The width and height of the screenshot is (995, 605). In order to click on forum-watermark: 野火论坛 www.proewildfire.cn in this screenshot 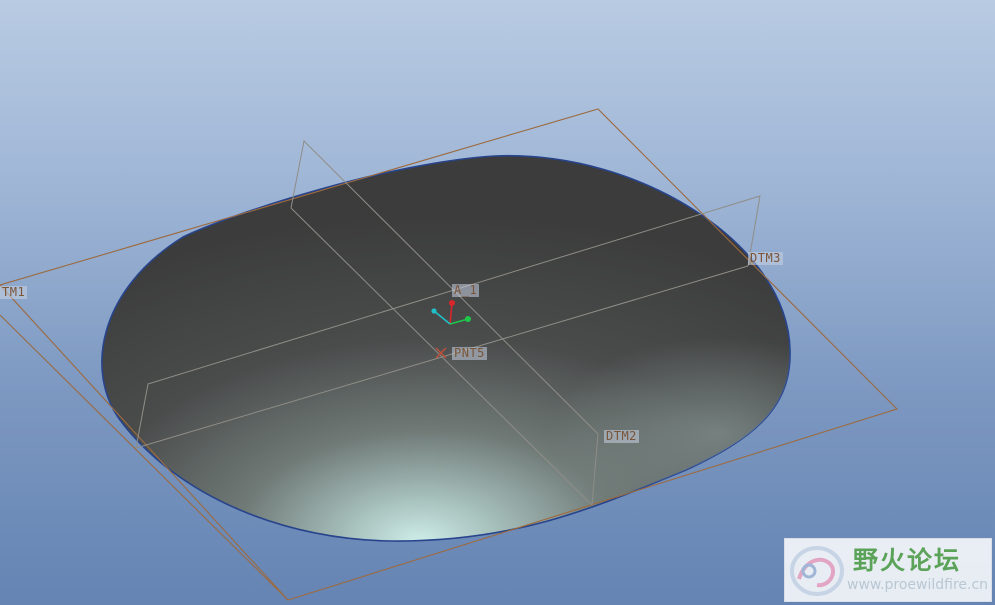, I will do `click(888, 570)`.